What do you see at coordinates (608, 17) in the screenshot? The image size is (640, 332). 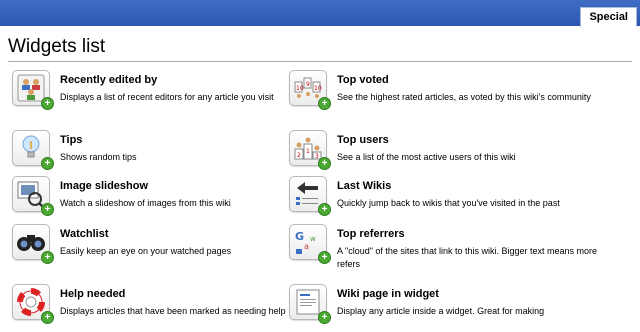 I see `tab-special: Special` at bounding box center [608, 17].